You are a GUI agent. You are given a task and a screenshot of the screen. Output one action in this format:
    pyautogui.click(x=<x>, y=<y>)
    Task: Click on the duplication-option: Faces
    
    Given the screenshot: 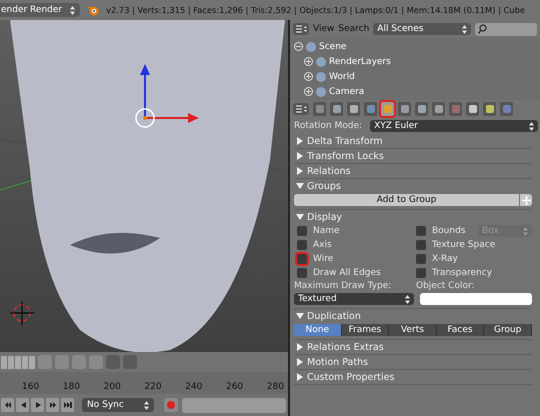 What is the action you would take?
    pyautogui.click(x=460, y=330)
    